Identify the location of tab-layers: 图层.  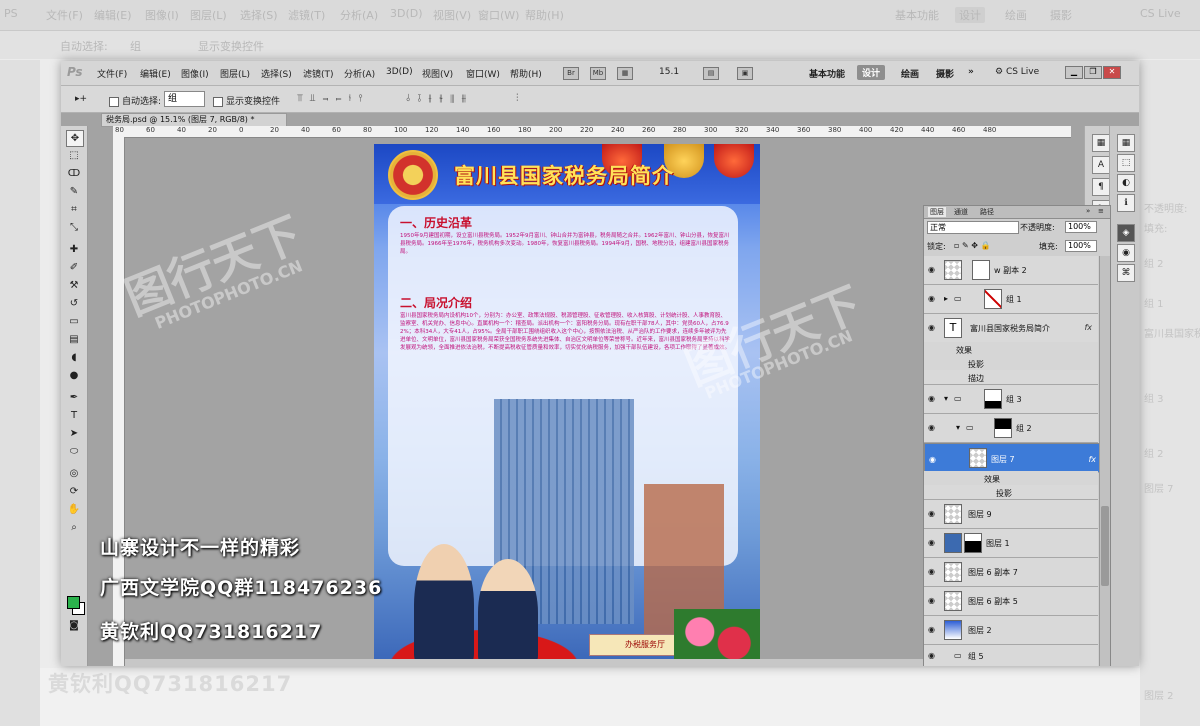
(937, 212).